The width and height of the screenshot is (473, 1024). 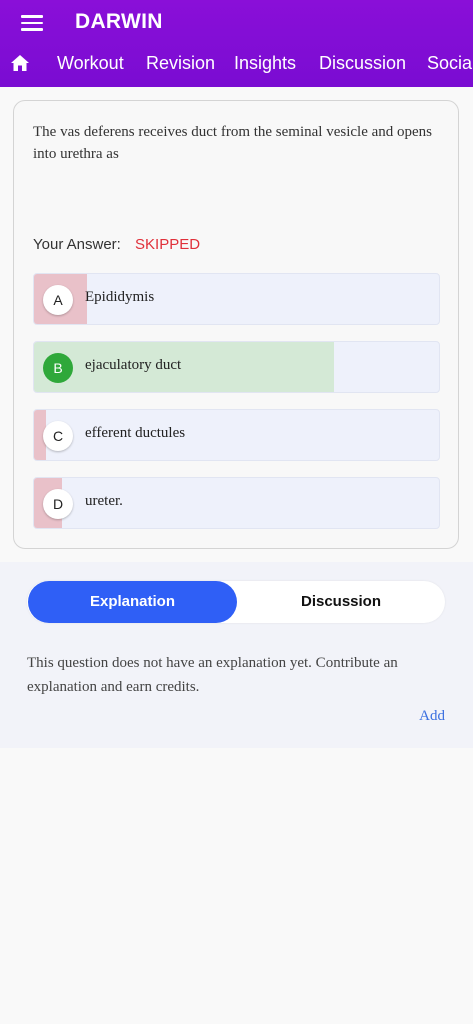 I want to click on your-answer-label: Your Answer:, so click(x=77, y=244).